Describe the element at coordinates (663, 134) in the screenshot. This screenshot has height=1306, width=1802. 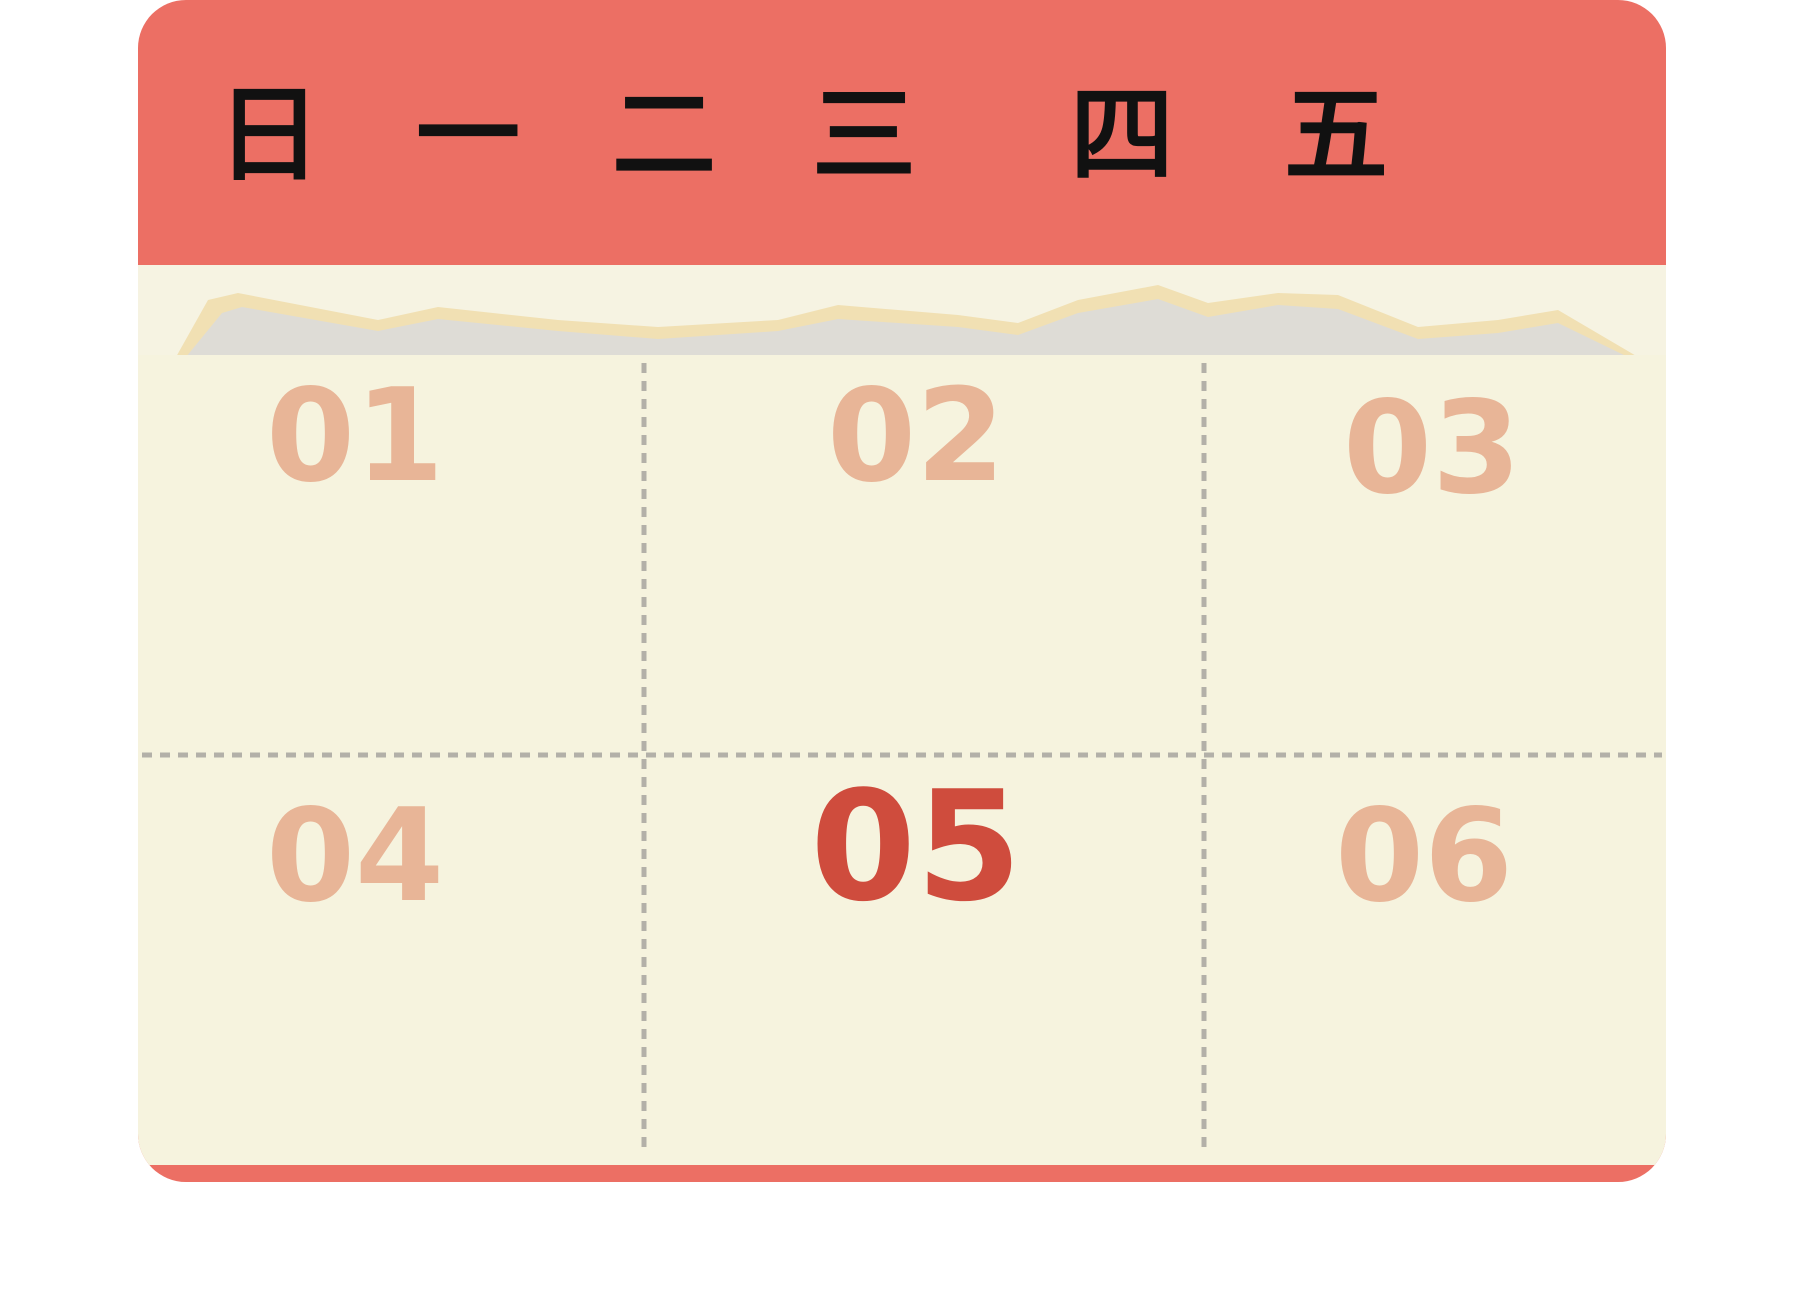
I see `weekday-tuesday: 二` at that location.